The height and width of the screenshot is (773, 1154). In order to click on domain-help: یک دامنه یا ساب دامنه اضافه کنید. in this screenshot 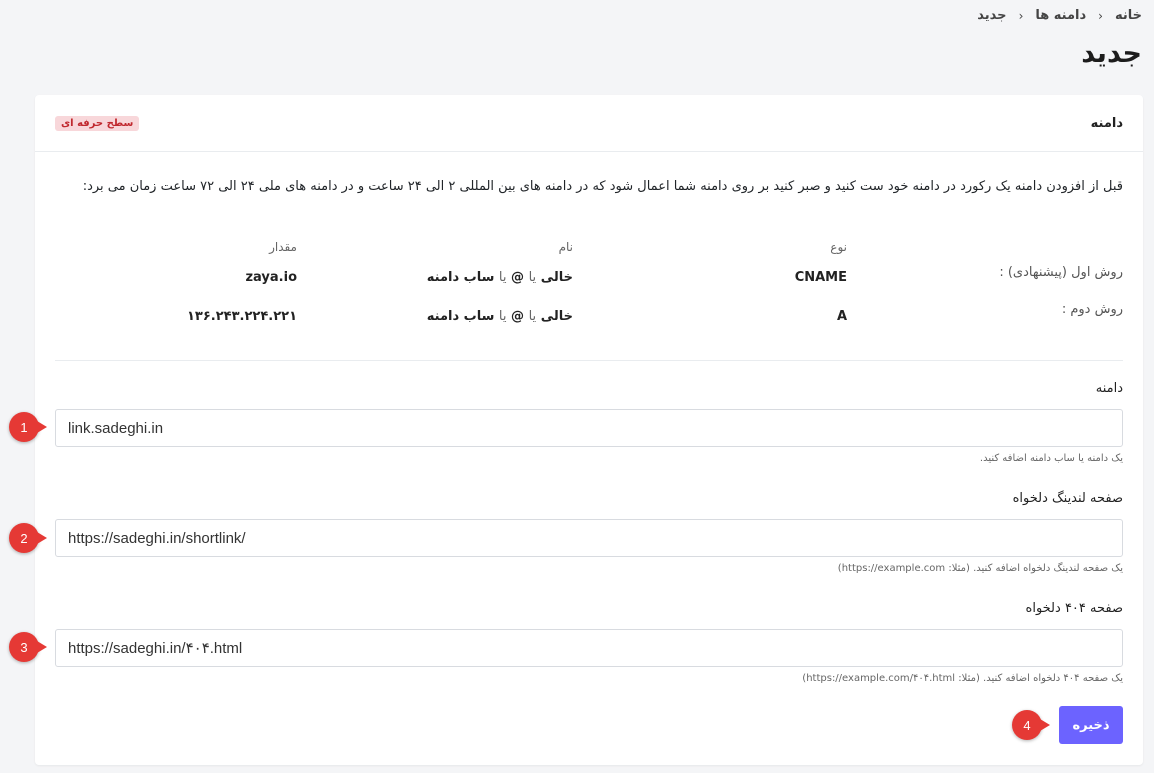, I will do `click(1051, 458)`.